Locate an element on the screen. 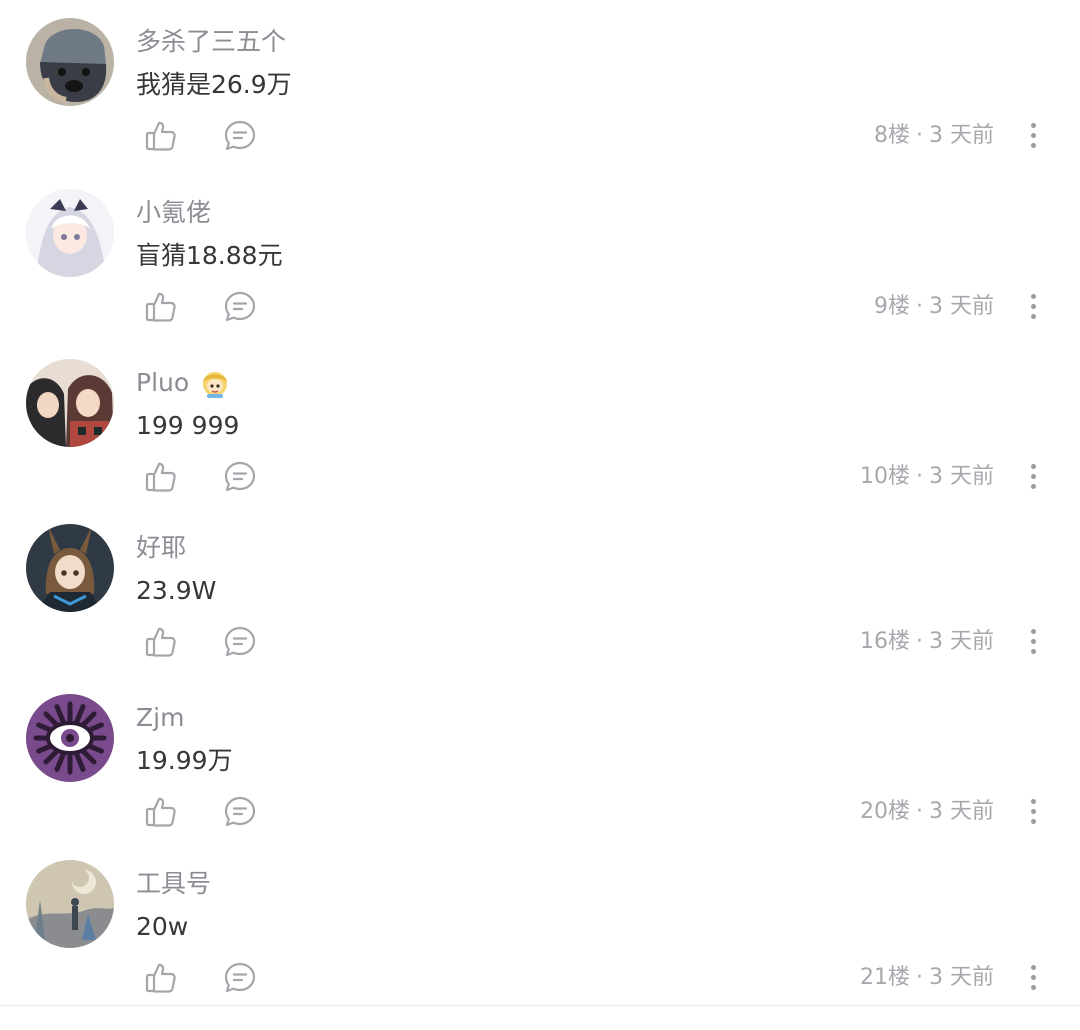 Image resolution: width=1080 pixels, height=1030 pixels. comment-meta: 9楼 · 3 天前 is located at coordinates (934, 307).